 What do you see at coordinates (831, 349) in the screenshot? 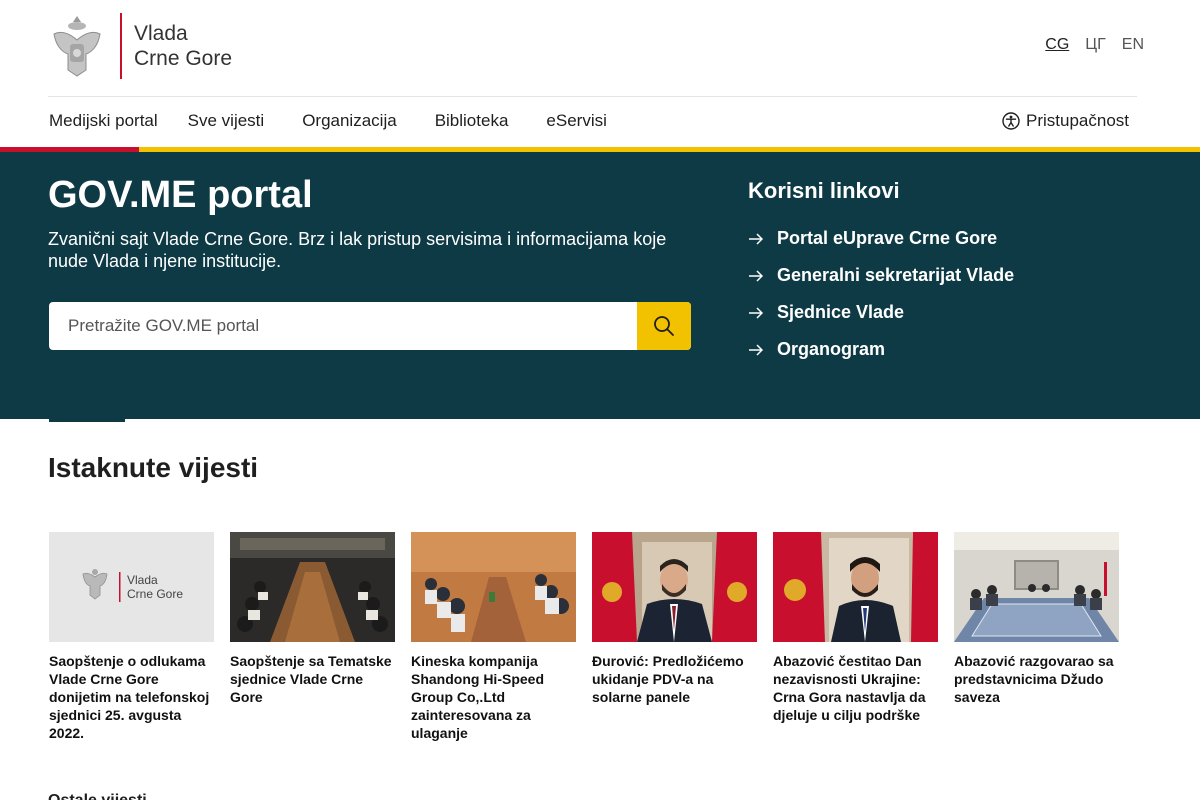
I see `useful-link-label: Organogram` at bounding box center [831, 349].